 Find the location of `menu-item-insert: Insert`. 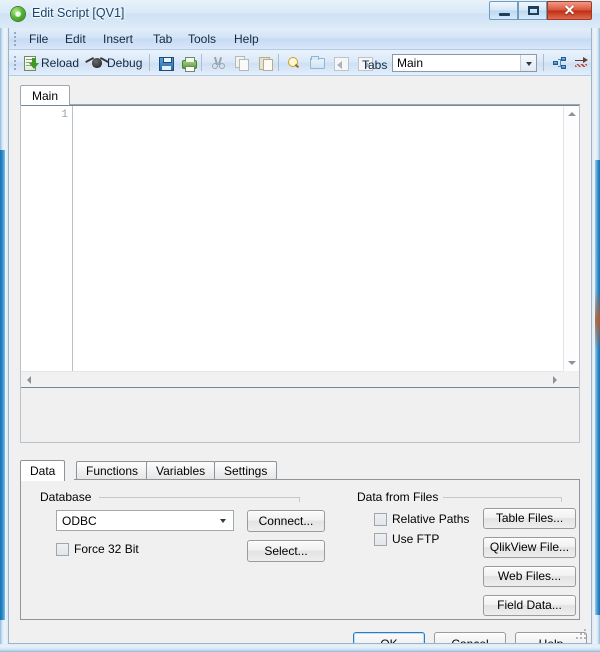

menu-item-insert: Insert is located at coordinates (118, 39).